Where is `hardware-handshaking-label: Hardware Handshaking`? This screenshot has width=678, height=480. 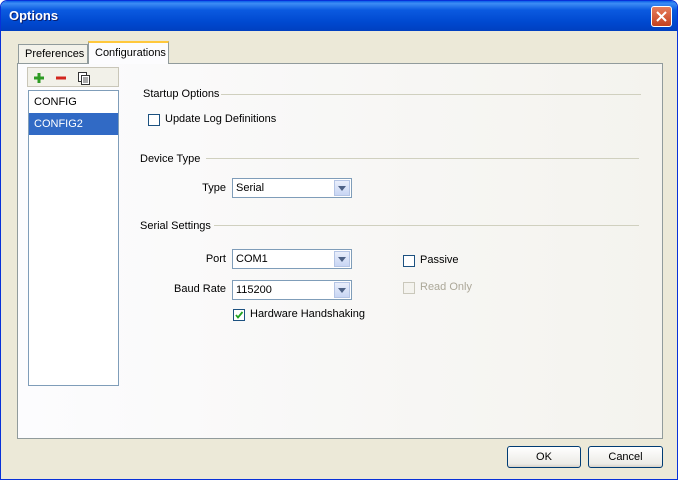
hardware-handshaking-label: Hardware Handshaking is located at coordinates (307, 314).